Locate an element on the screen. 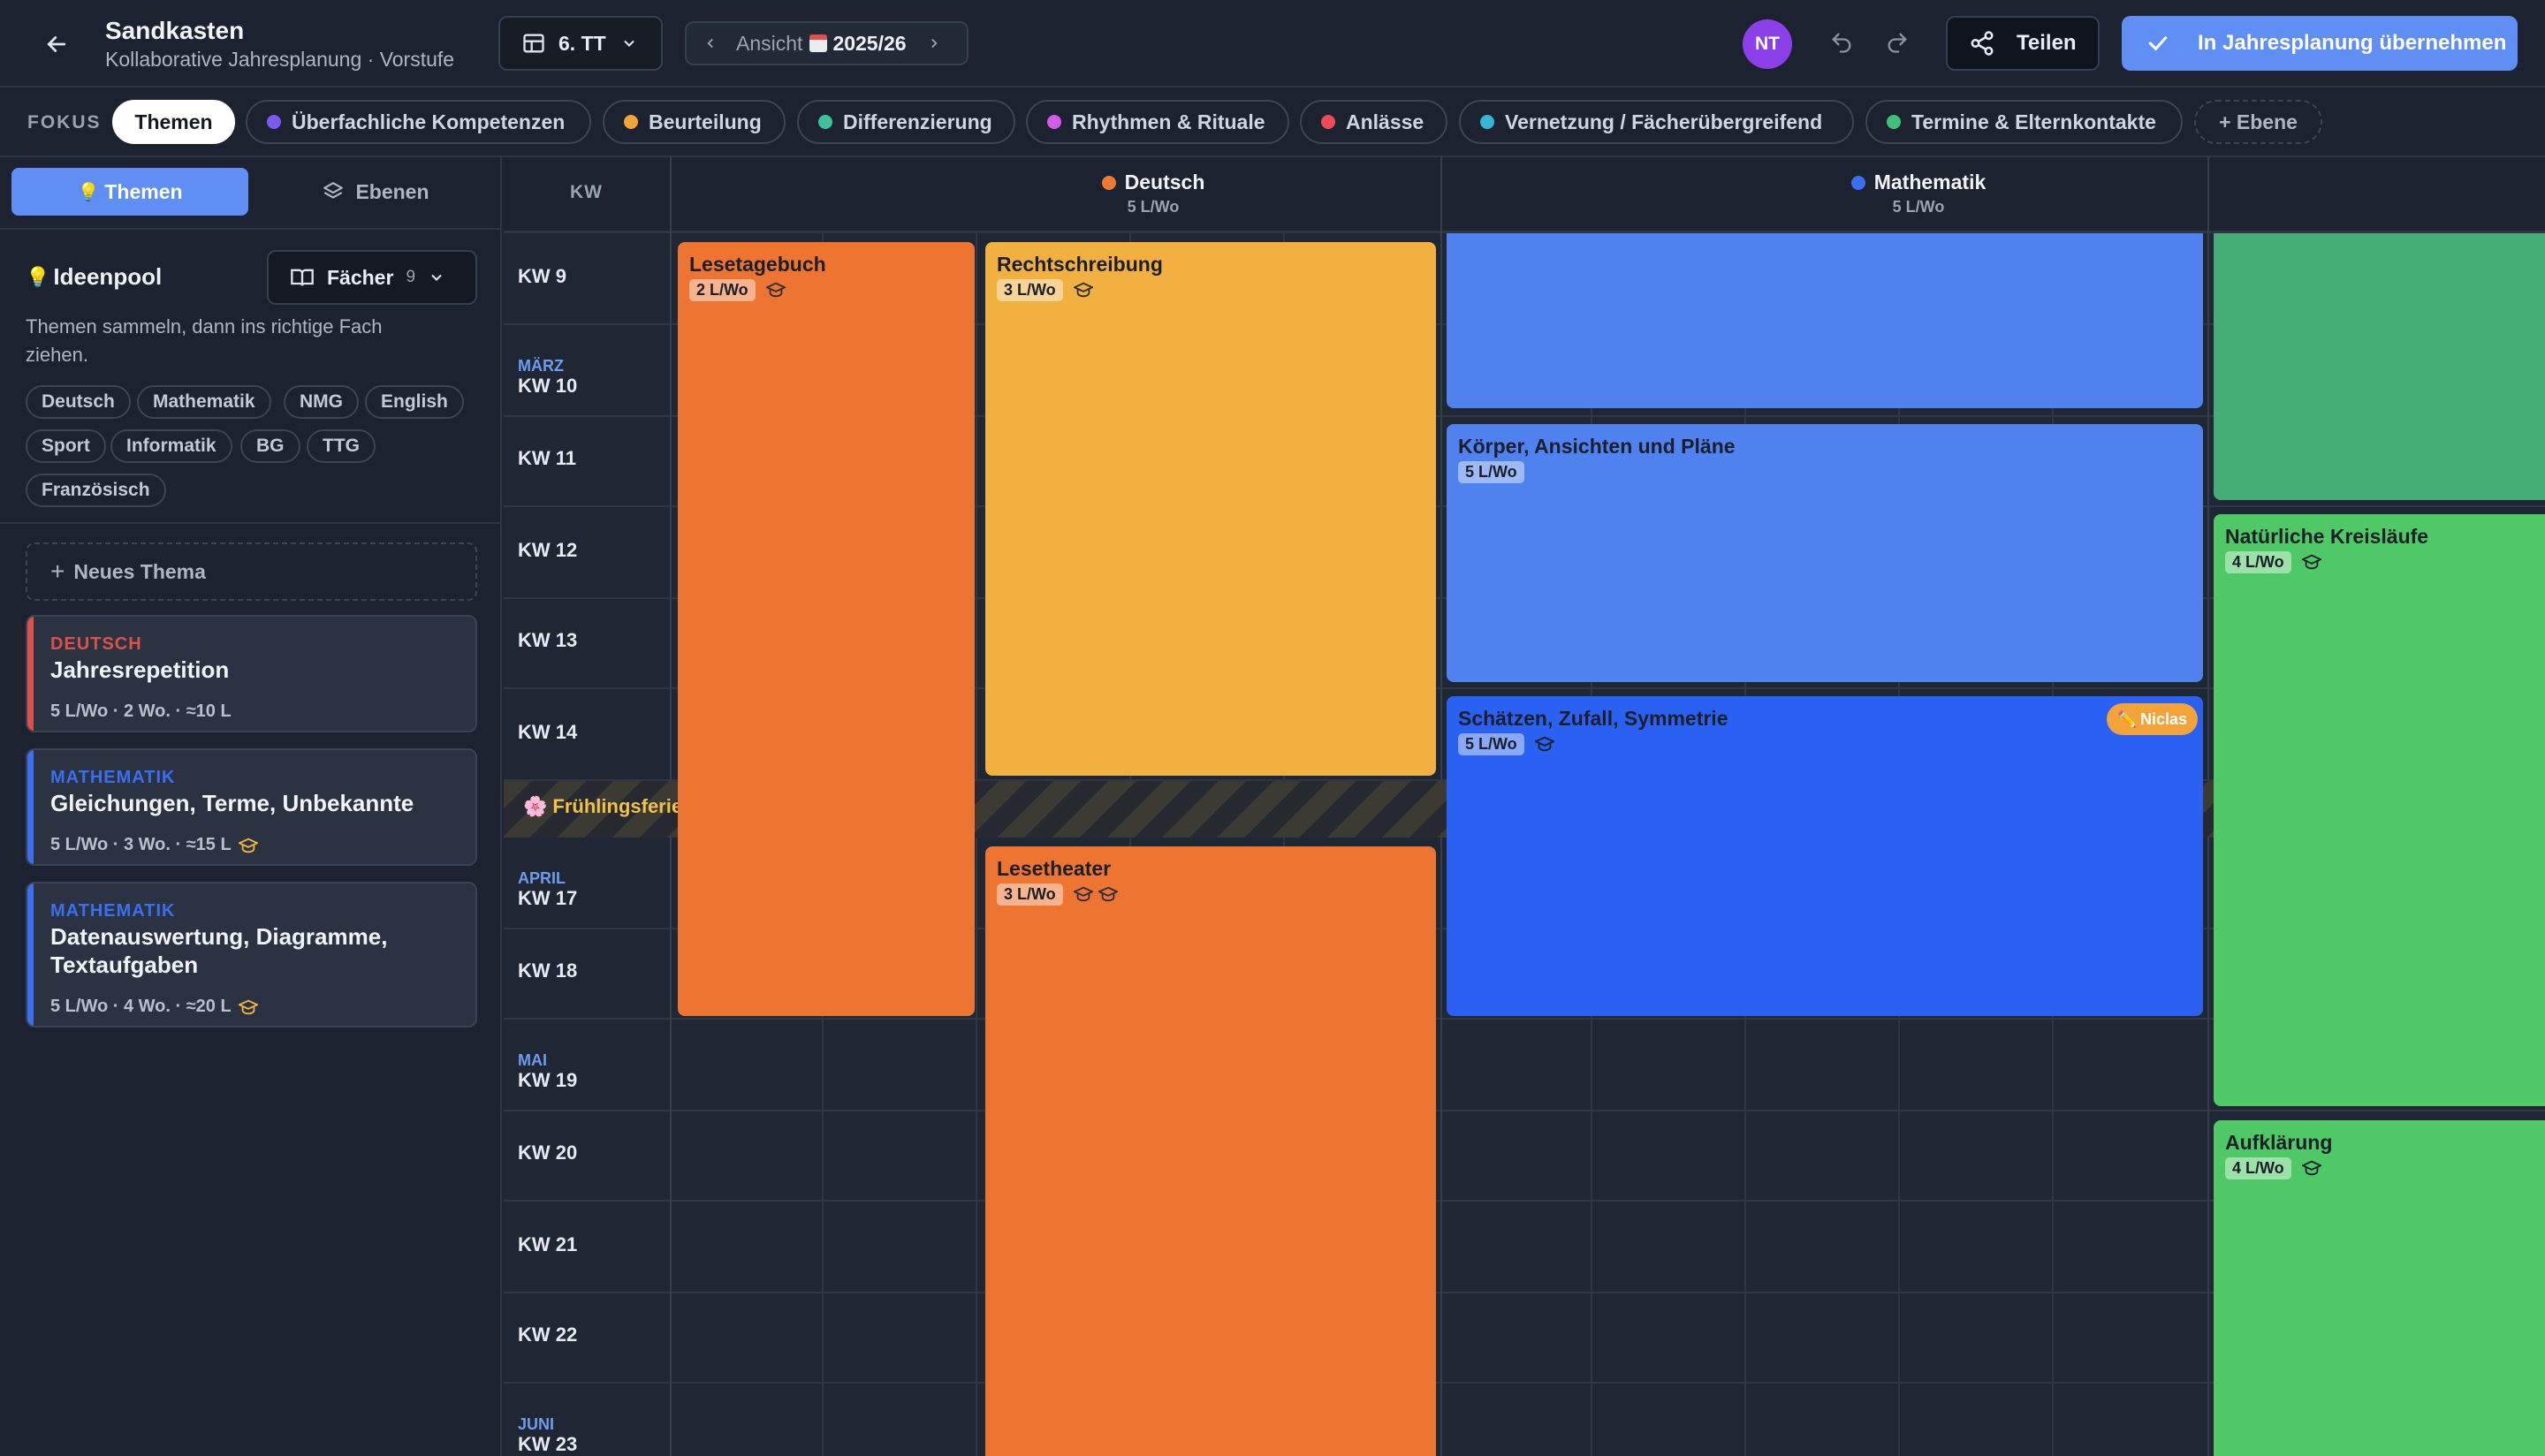  kw-label: KW 10 is located at coordinates (548, 386).